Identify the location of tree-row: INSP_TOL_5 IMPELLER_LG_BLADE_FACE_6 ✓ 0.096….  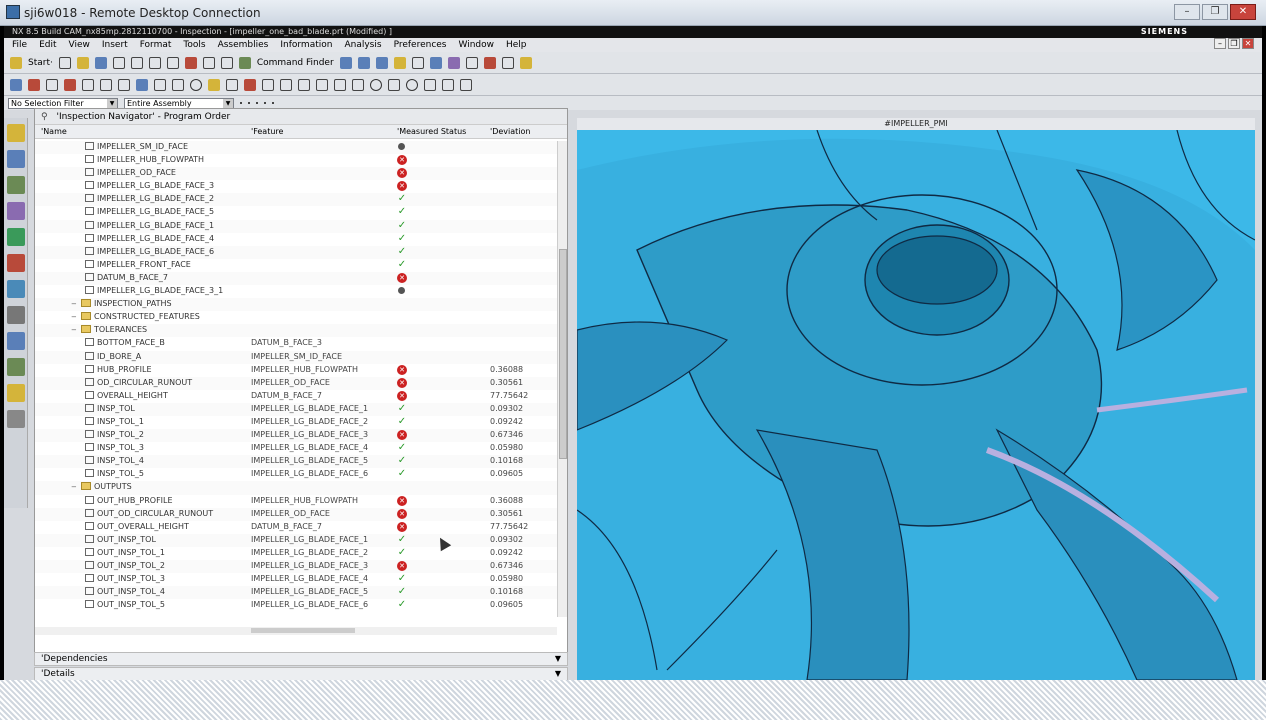
(296, 474).